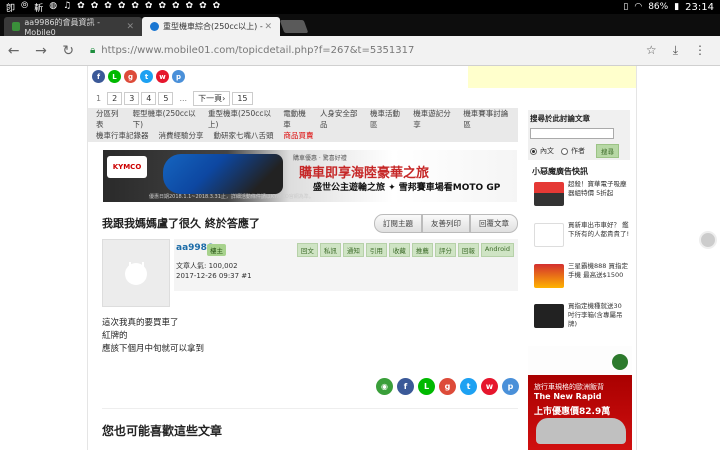 The width and height of the screenshot is (720, 450). I want to click on category-link: 消費經驗分享, so click(181, 135).